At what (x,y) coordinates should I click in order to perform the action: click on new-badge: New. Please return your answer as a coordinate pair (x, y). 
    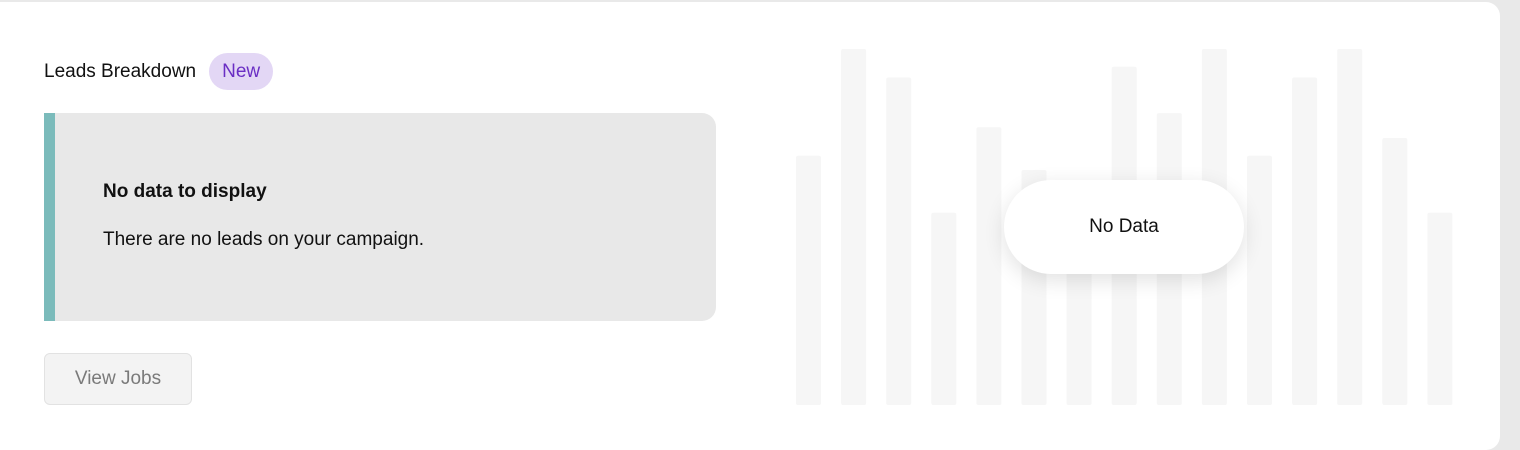
    Looking at the image, I should click on (241, 71).